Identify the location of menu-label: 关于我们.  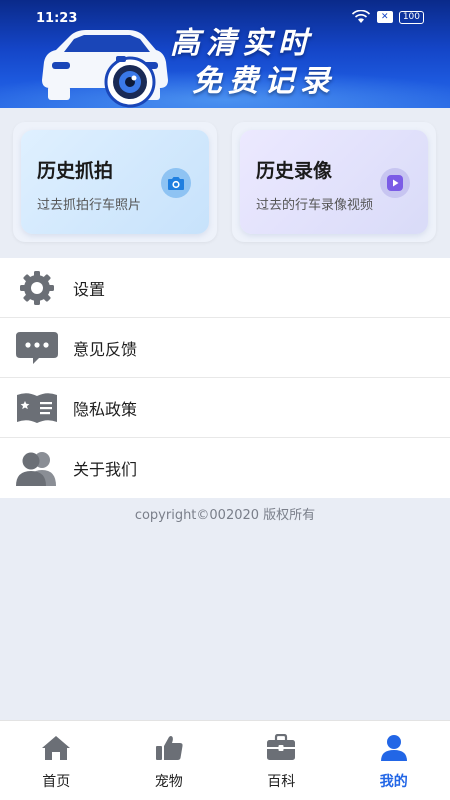
(105, 469).